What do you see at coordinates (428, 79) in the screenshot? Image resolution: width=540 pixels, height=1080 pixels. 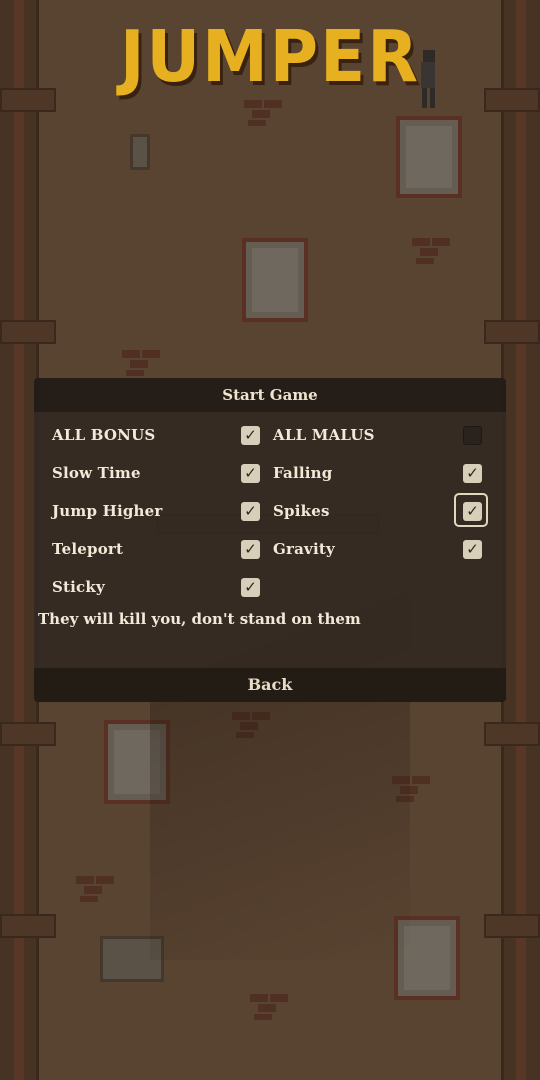 I see `player-character` at bounding box center [428, 79].